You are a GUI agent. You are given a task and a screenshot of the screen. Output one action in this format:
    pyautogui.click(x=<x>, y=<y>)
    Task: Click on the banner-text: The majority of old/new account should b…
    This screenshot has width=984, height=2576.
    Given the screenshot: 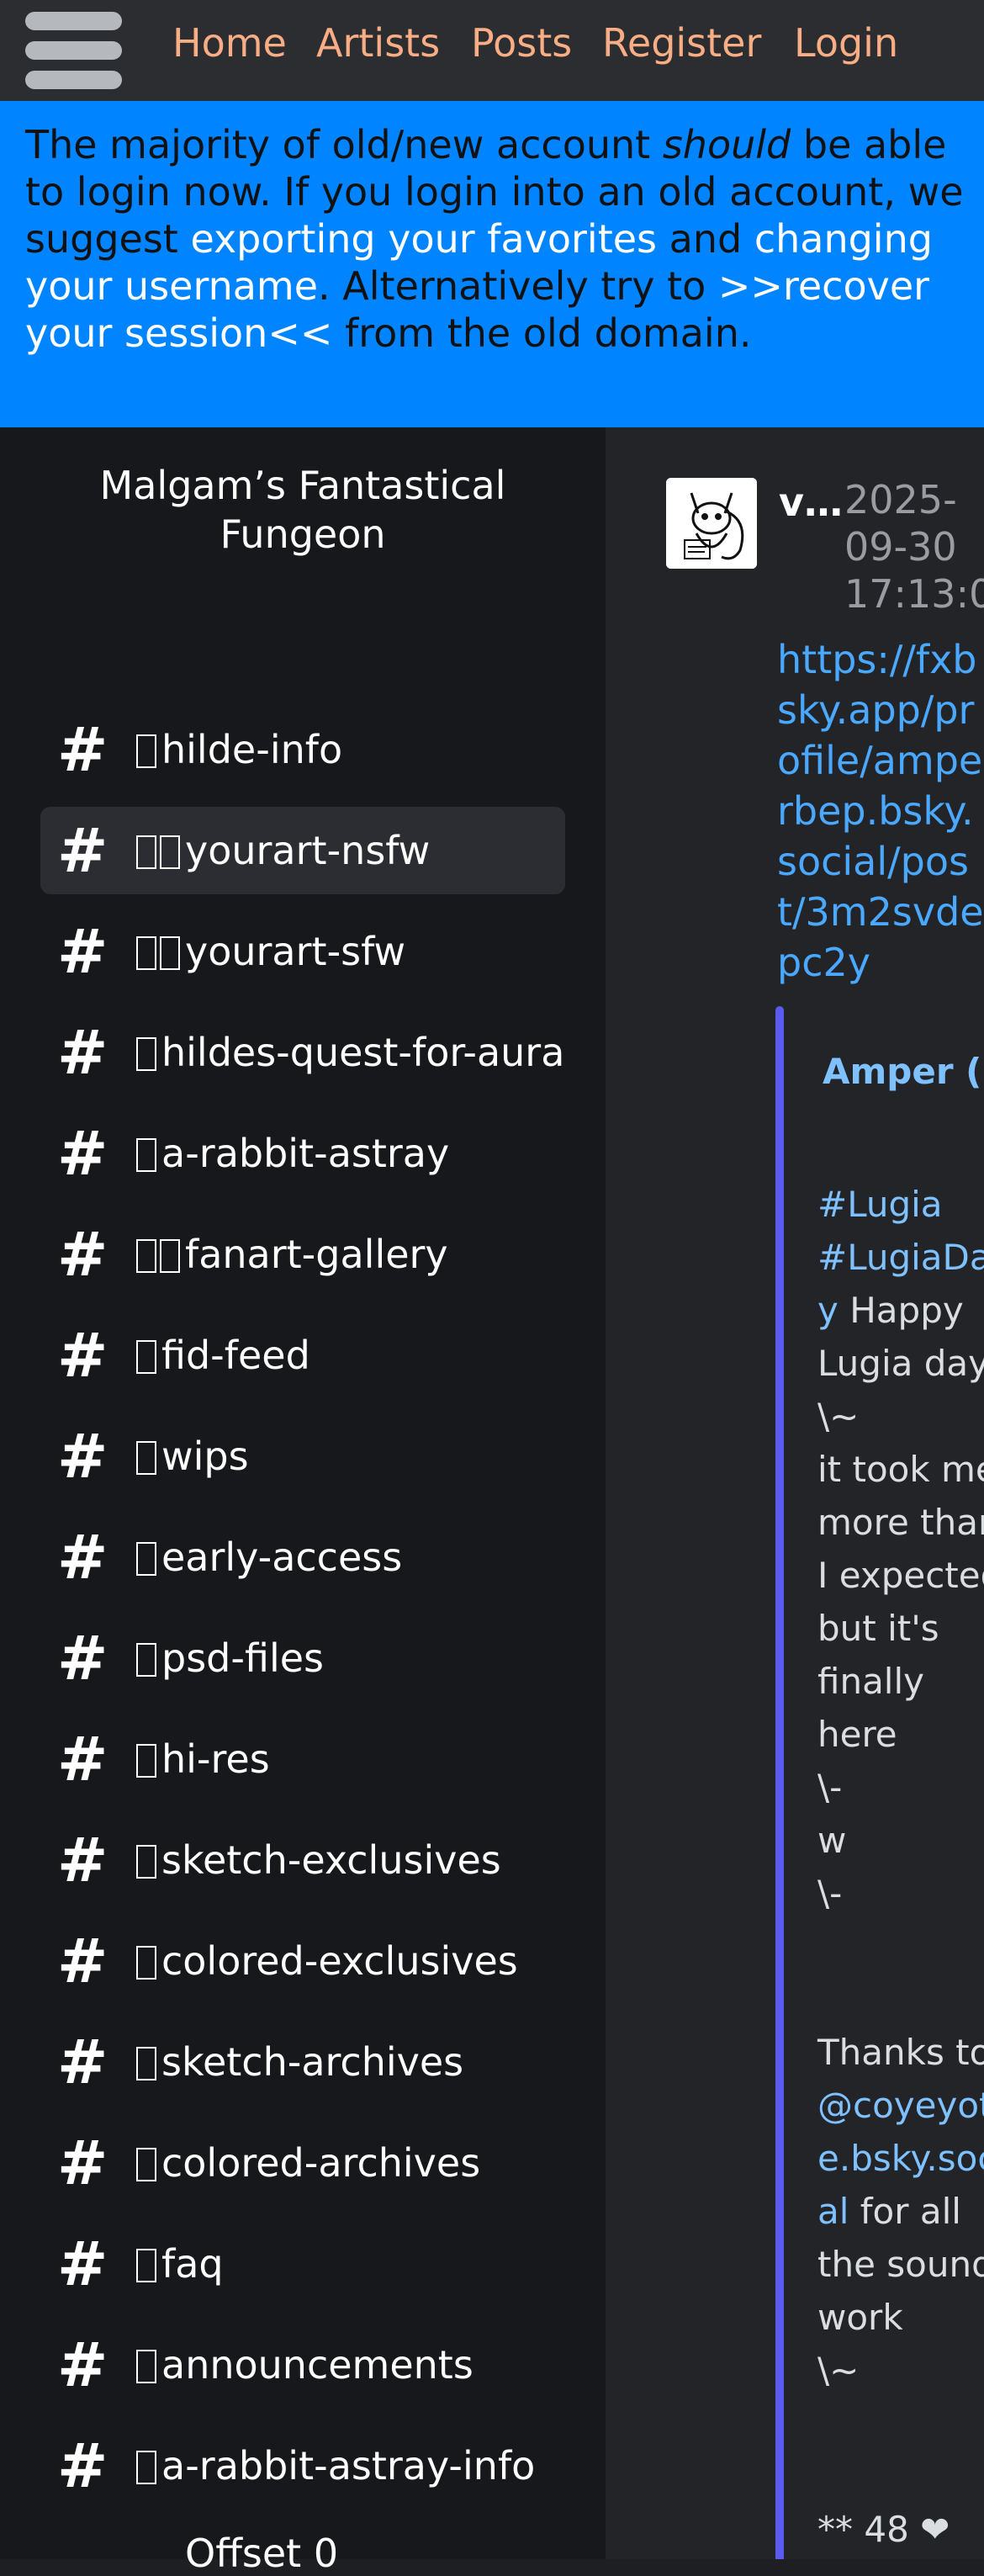 What is the action you would take?
    pyautogui.click(x=496, y=239)
    